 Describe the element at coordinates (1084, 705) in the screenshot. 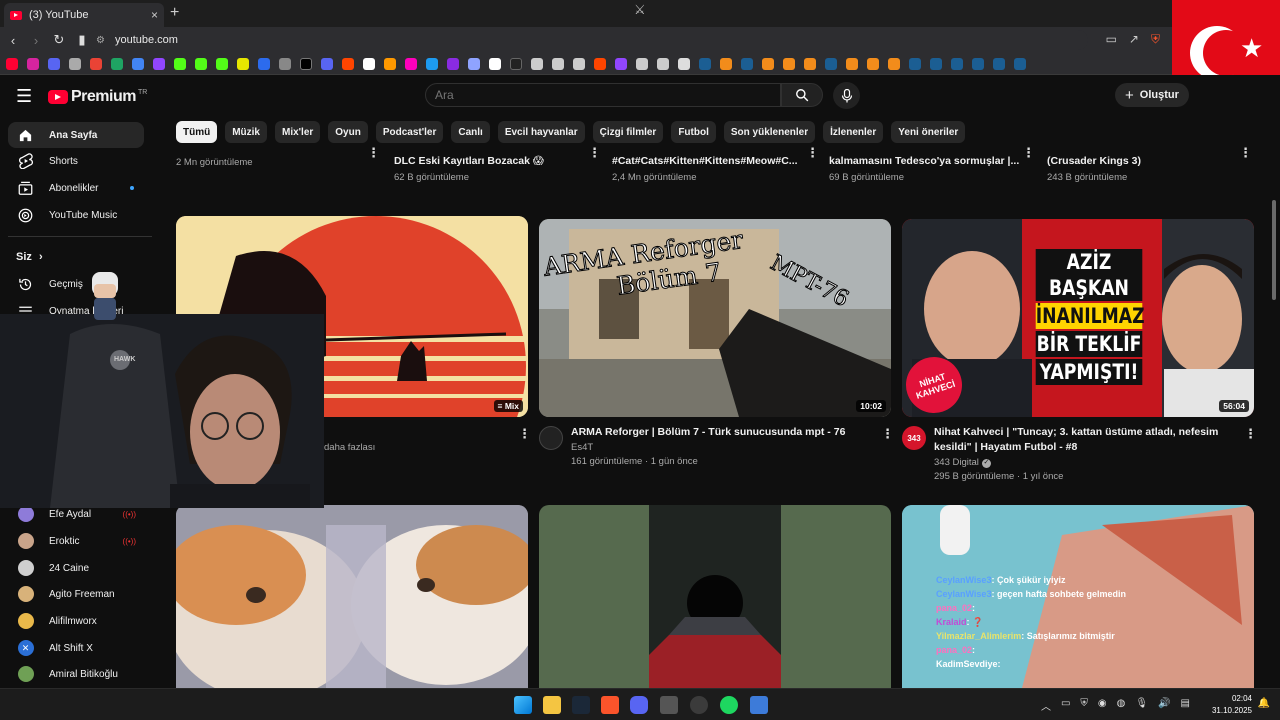

I see `security-icon: ⛨` at that location.